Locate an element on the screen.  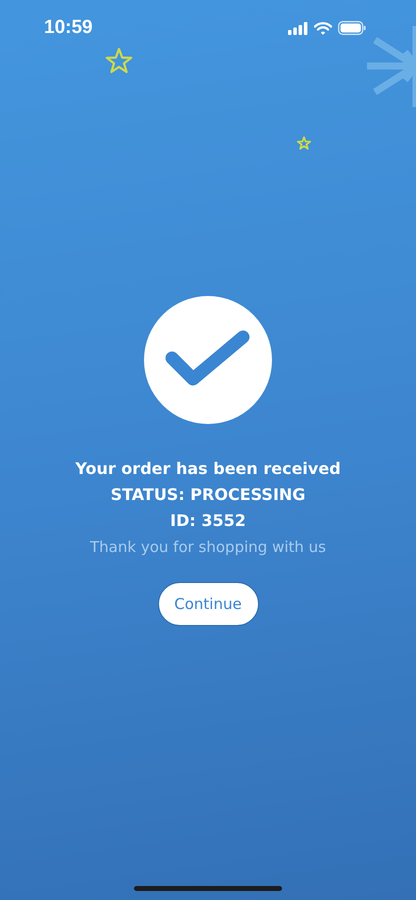
continue-button: Continue is located at coordinates (208, 604).